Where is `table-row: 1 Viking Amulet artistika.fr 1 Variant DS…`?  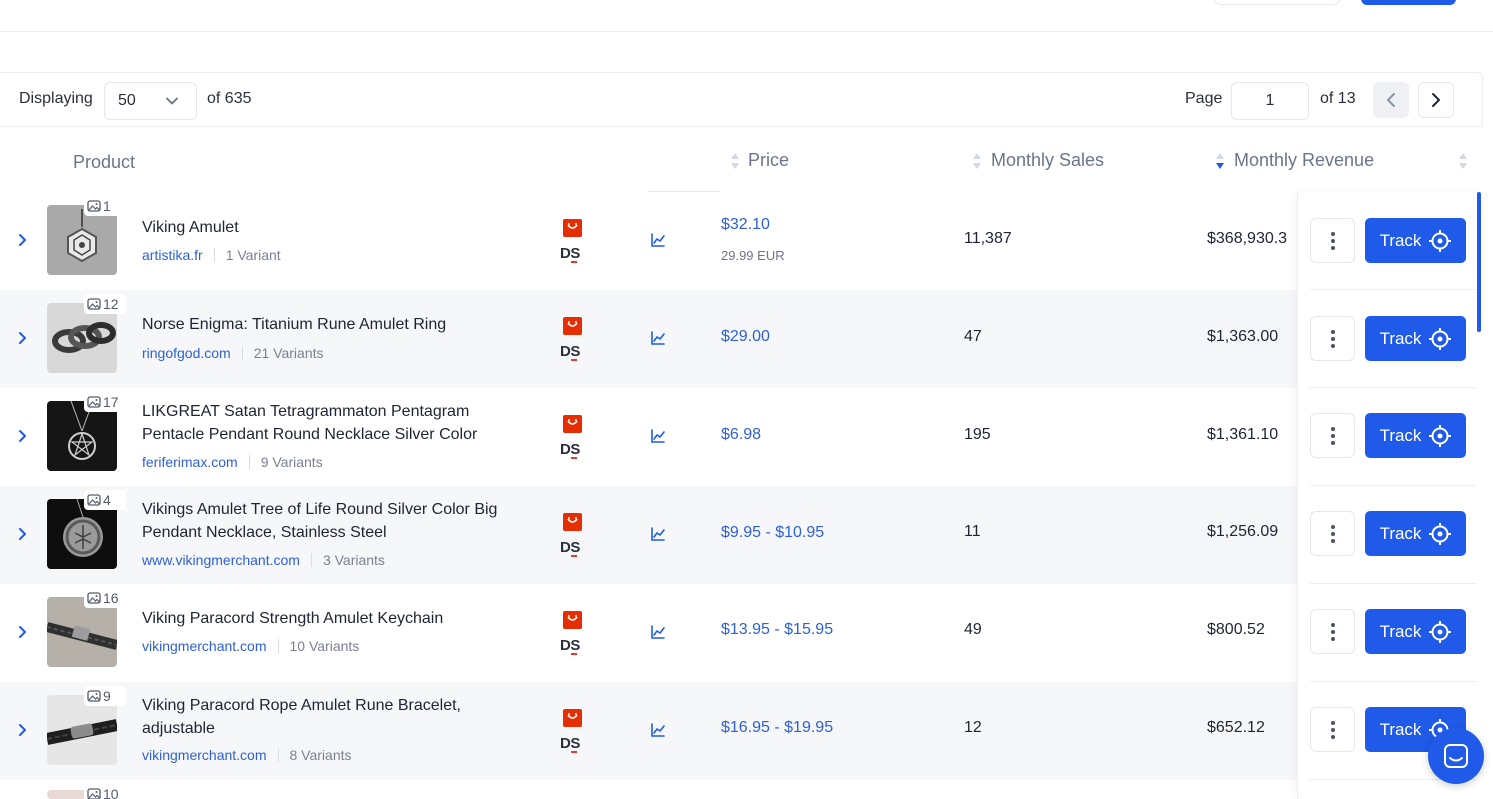
table-row: 1 Viking Amulet artistika.fr 1 Variant DS… is located at coordinates (648, 241).